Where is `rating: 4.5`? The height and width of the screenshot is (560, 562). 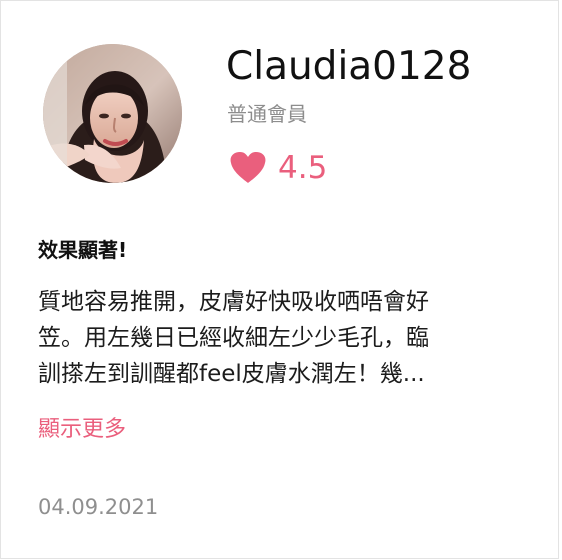 rating: 4.5 is located at coordinates (278, 168).